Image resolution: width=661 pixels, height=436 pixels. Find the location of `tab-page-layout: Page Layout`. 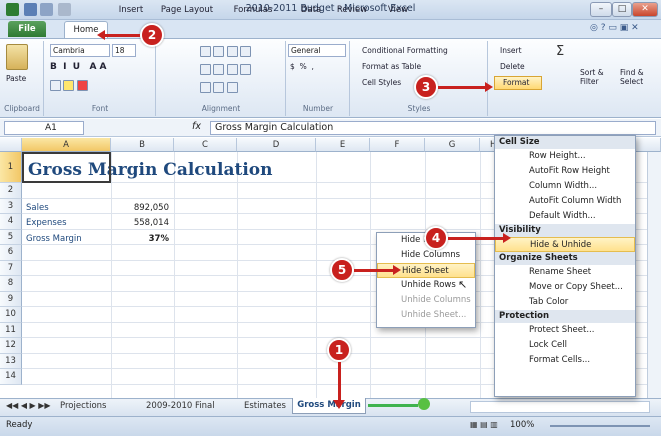

tab-page-layout: Page Layout is located at coordinates (187, 10).